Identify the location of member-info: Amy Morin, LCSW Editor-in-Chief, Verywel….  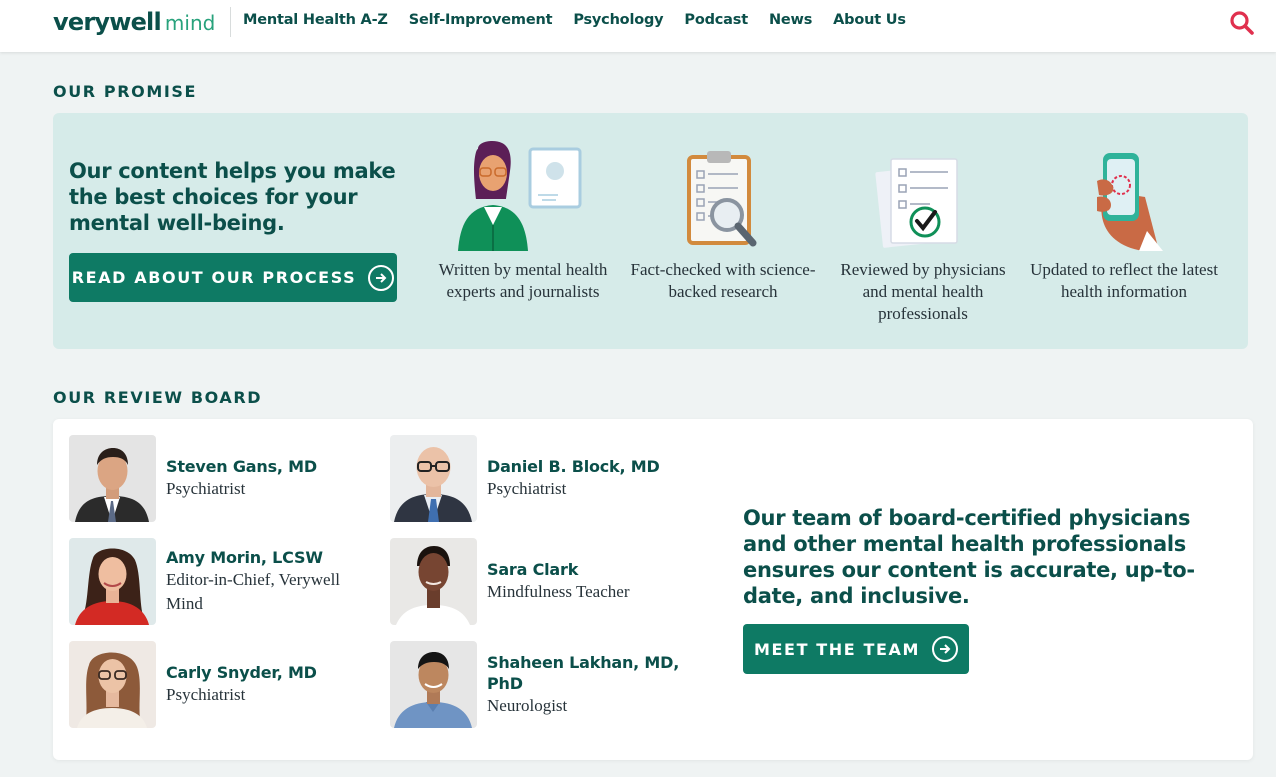
(273, 581).